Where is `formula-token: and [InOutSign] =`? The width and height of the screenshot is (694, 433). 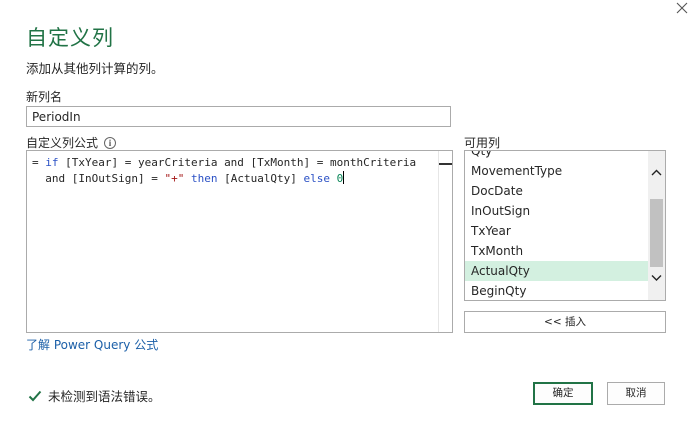 formula-token: and [InOutSign] = is located at coordinates (98, 178).